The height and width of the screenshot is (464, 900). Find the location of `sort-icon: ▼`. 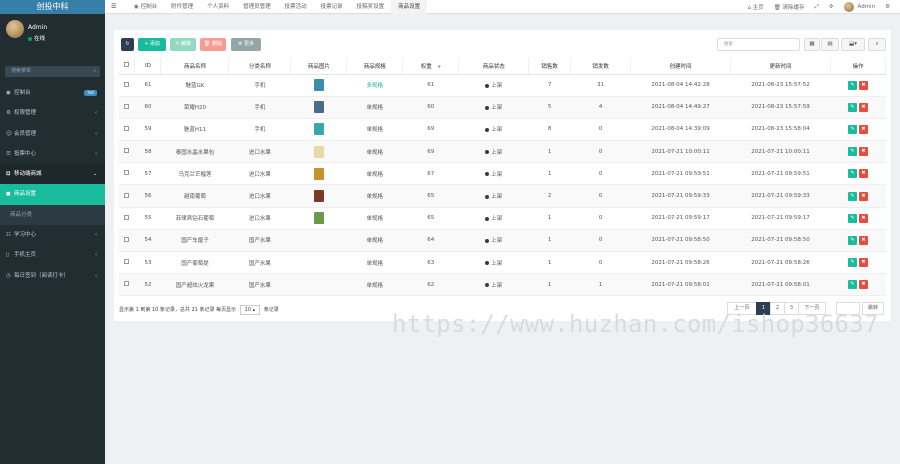

sort-icon: ▼ is located at coordinates (439, 66).